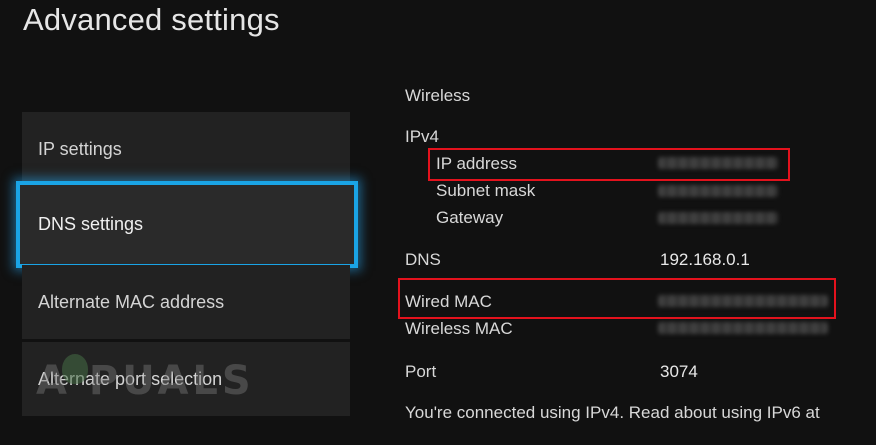  I want to click on wireless-mac-label: Wireless MAC, so click(459, 328).